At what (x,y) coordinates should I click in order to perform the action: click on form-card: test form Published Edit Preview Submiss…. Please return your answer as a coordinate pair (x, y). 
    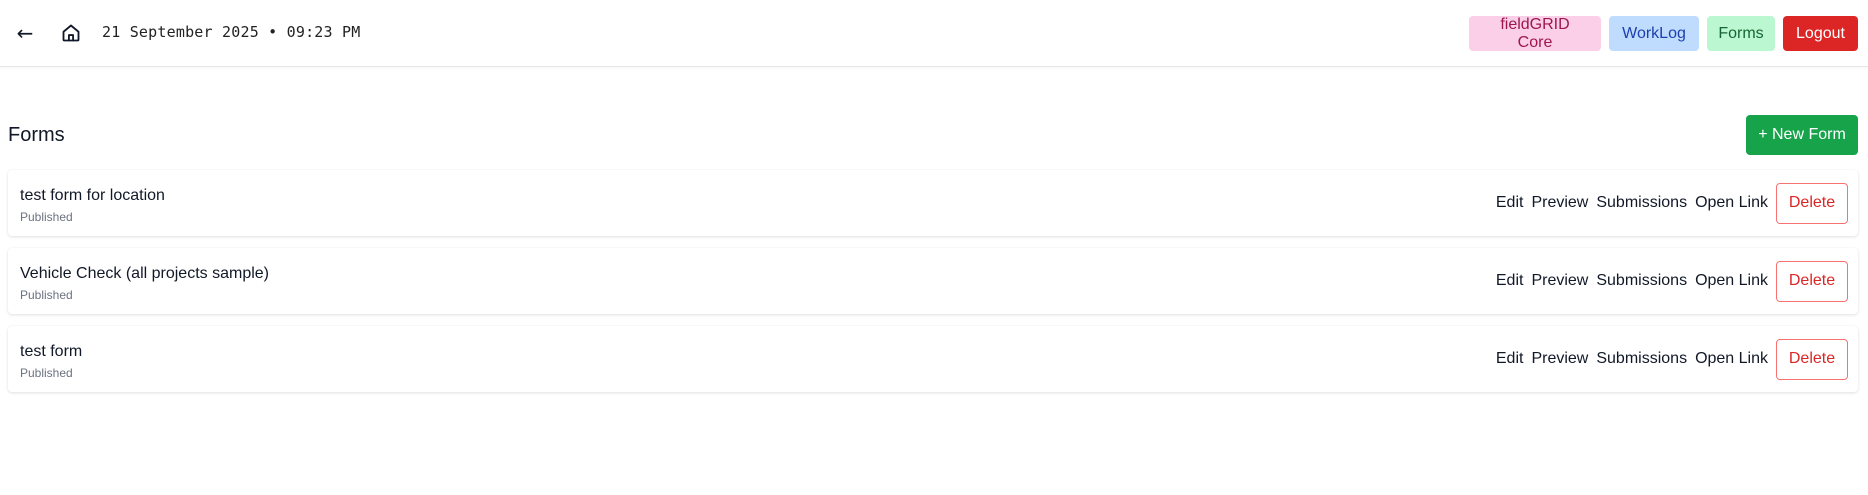
    Looking at the image, I should click on (933, 359).